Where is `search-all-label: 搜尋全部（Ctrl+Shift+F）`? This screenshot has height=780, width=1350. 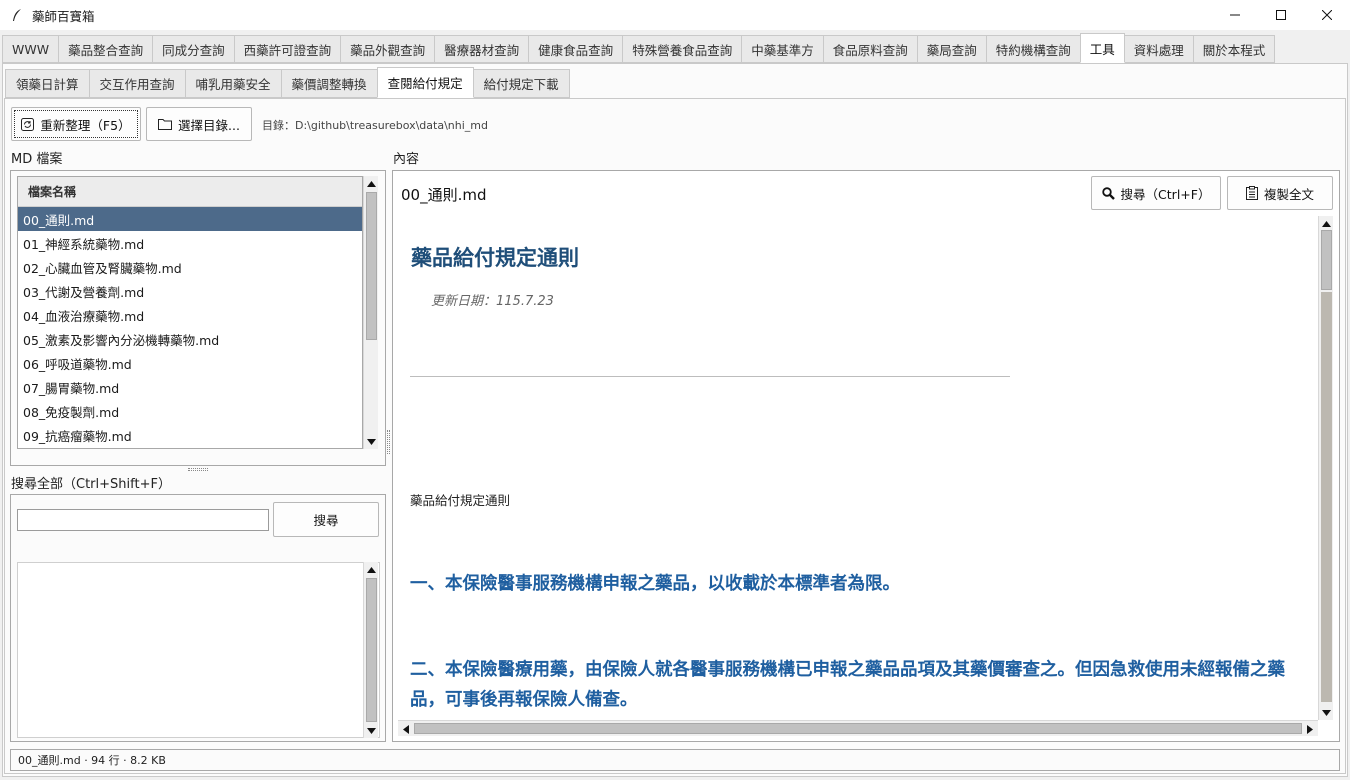 search-all-label: 搜尋全部（Ctrl+Shift+F） is located at coordinates (91, 484).